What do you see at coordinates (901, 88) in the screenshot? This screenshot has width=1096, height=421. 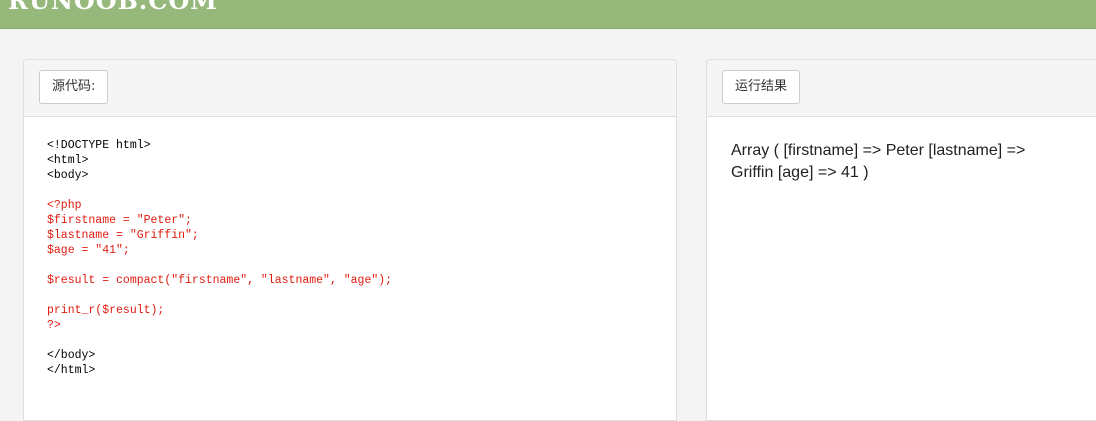 I see `result-panel-header: 运行结果` at bounding box center [901, 88].